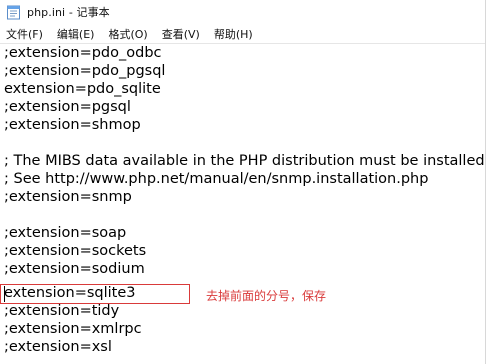 The width and height of the screenshot is (486, 364). Describe the element at coordinates (233, 34) in the screenshot. I see `menu-help: 帮助(H)` at that location.